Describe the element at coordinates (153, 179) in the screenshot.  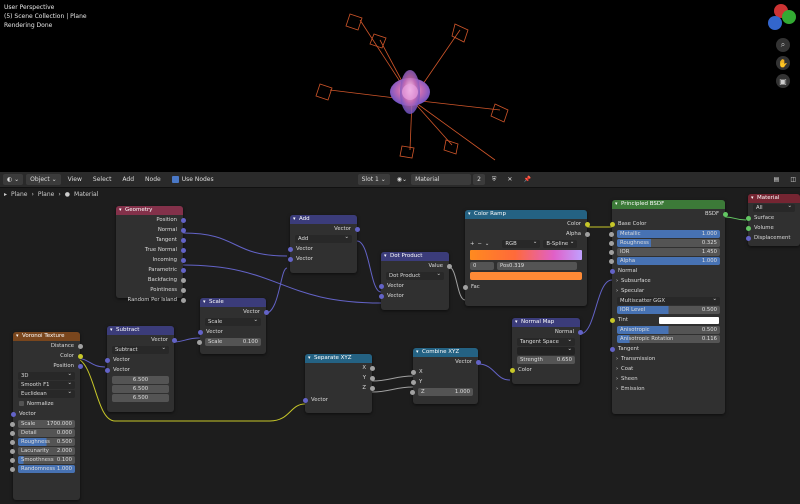
I see `menu-node: Node` at that location.